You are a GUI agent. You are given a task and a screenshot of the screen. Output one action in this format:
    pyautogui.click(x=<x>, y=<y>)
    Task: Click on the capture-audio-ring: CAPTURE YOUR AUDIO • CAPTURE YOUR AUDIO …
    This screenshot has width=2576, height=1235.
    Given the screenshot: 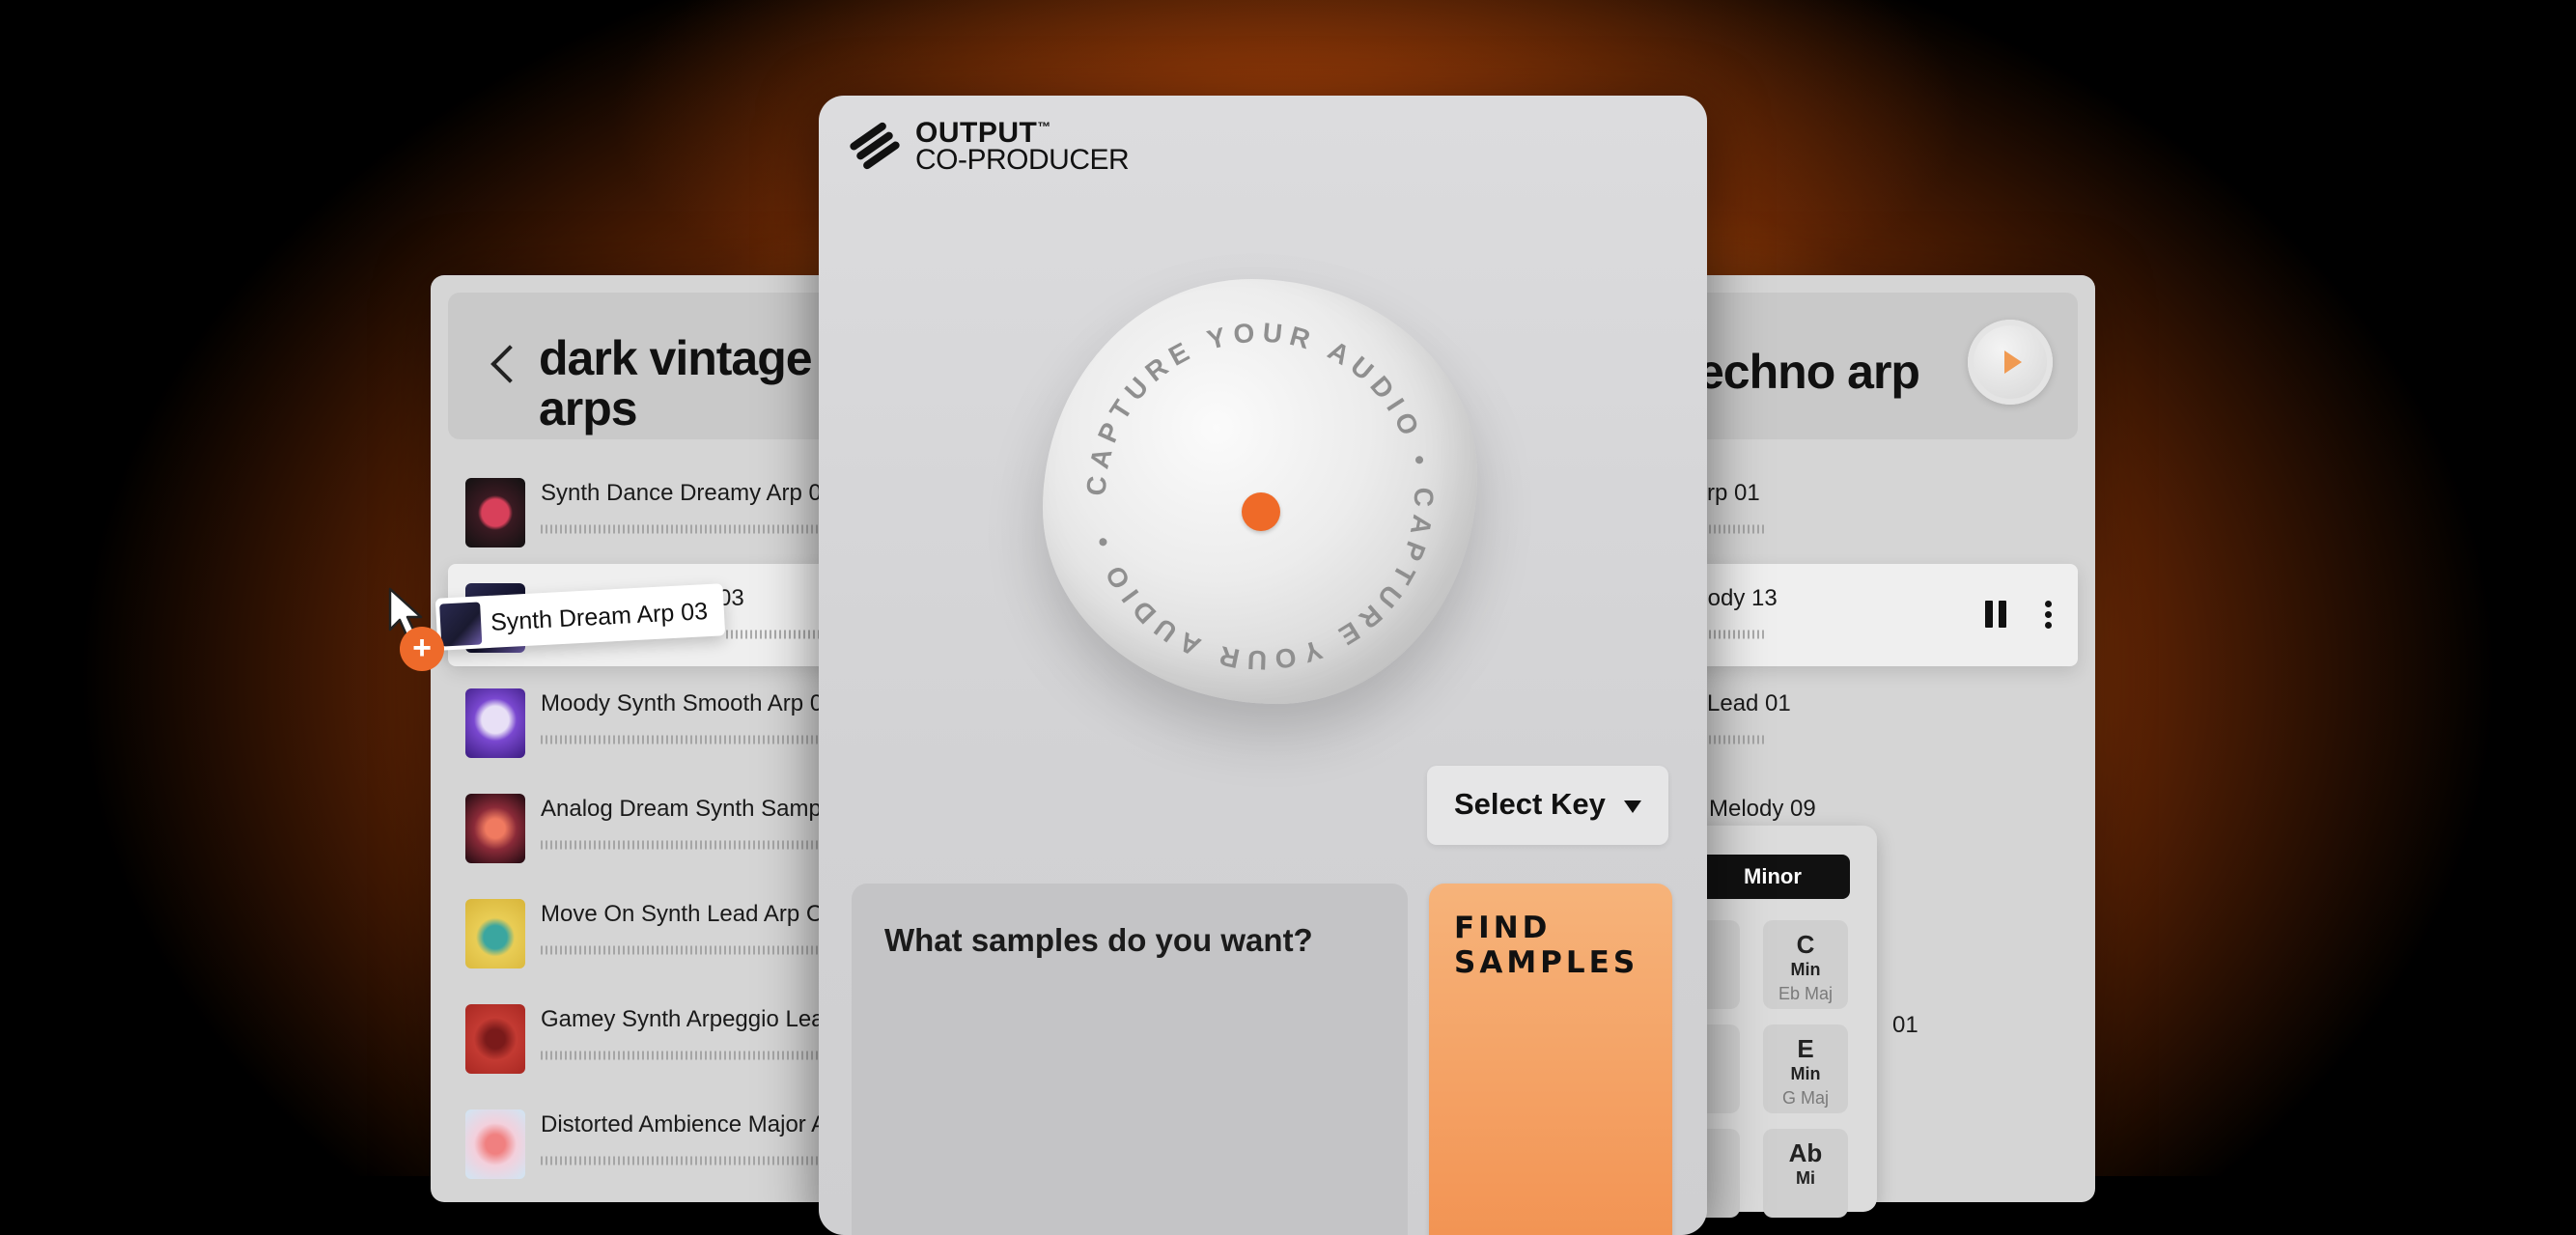 What is the action you would take?
    pyautogui.click(x=1257, y=496)
    